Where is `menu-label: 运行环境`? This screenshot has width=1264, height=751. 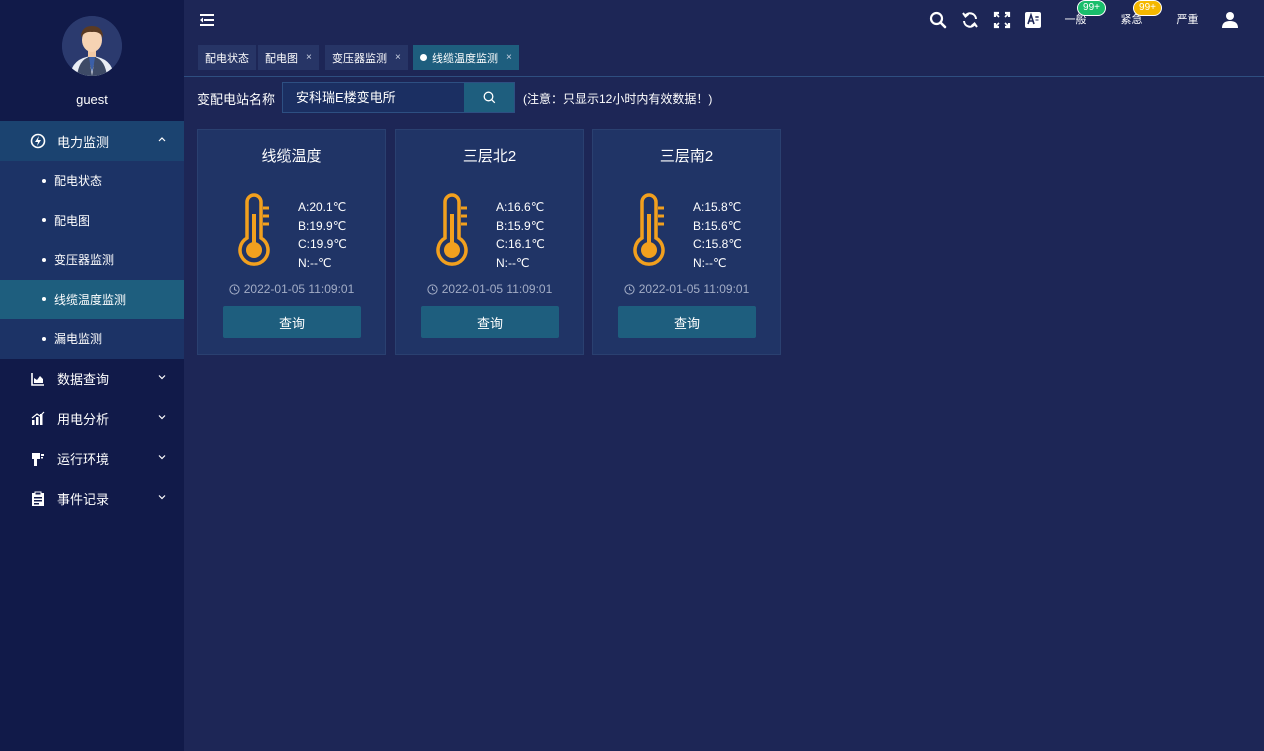
menu-label: 运行环境 is located at coordinates (83, 459).